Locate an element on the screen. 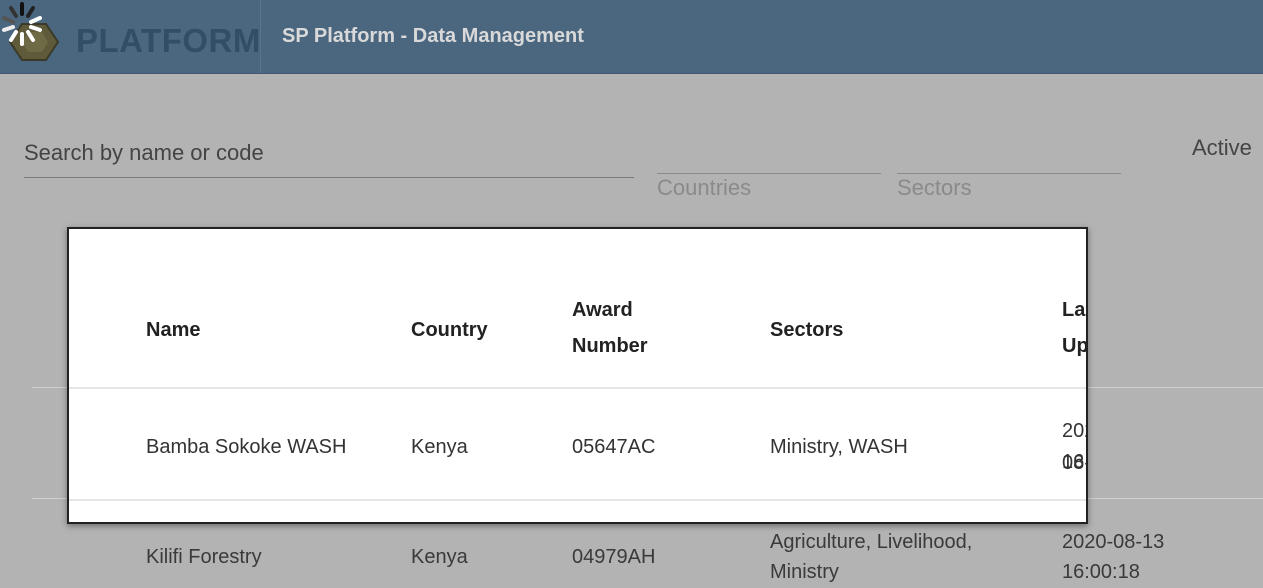  top-app-bar: PLATFORM SP Platform - Data Management is located at coordinates (631, 37).